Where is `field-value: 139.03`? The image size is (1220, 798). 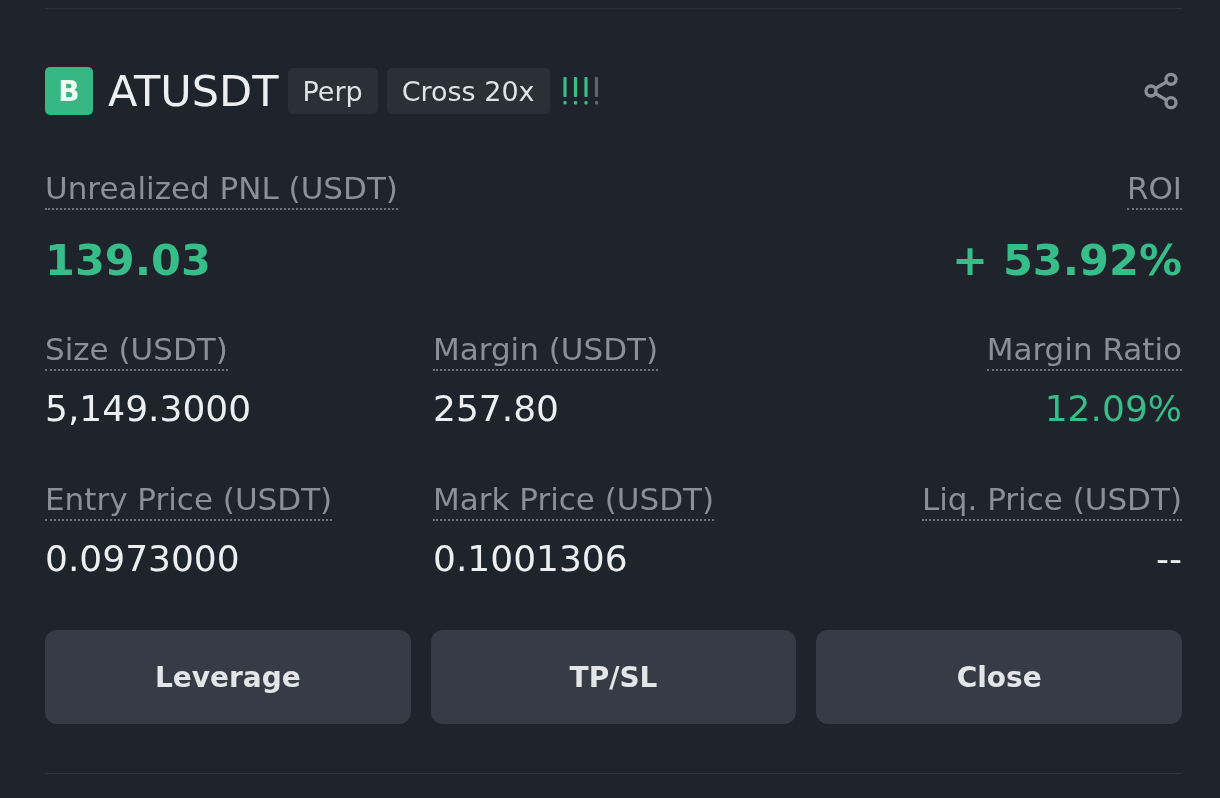
field-value: 139.03 is located at coordinates (128, 260).